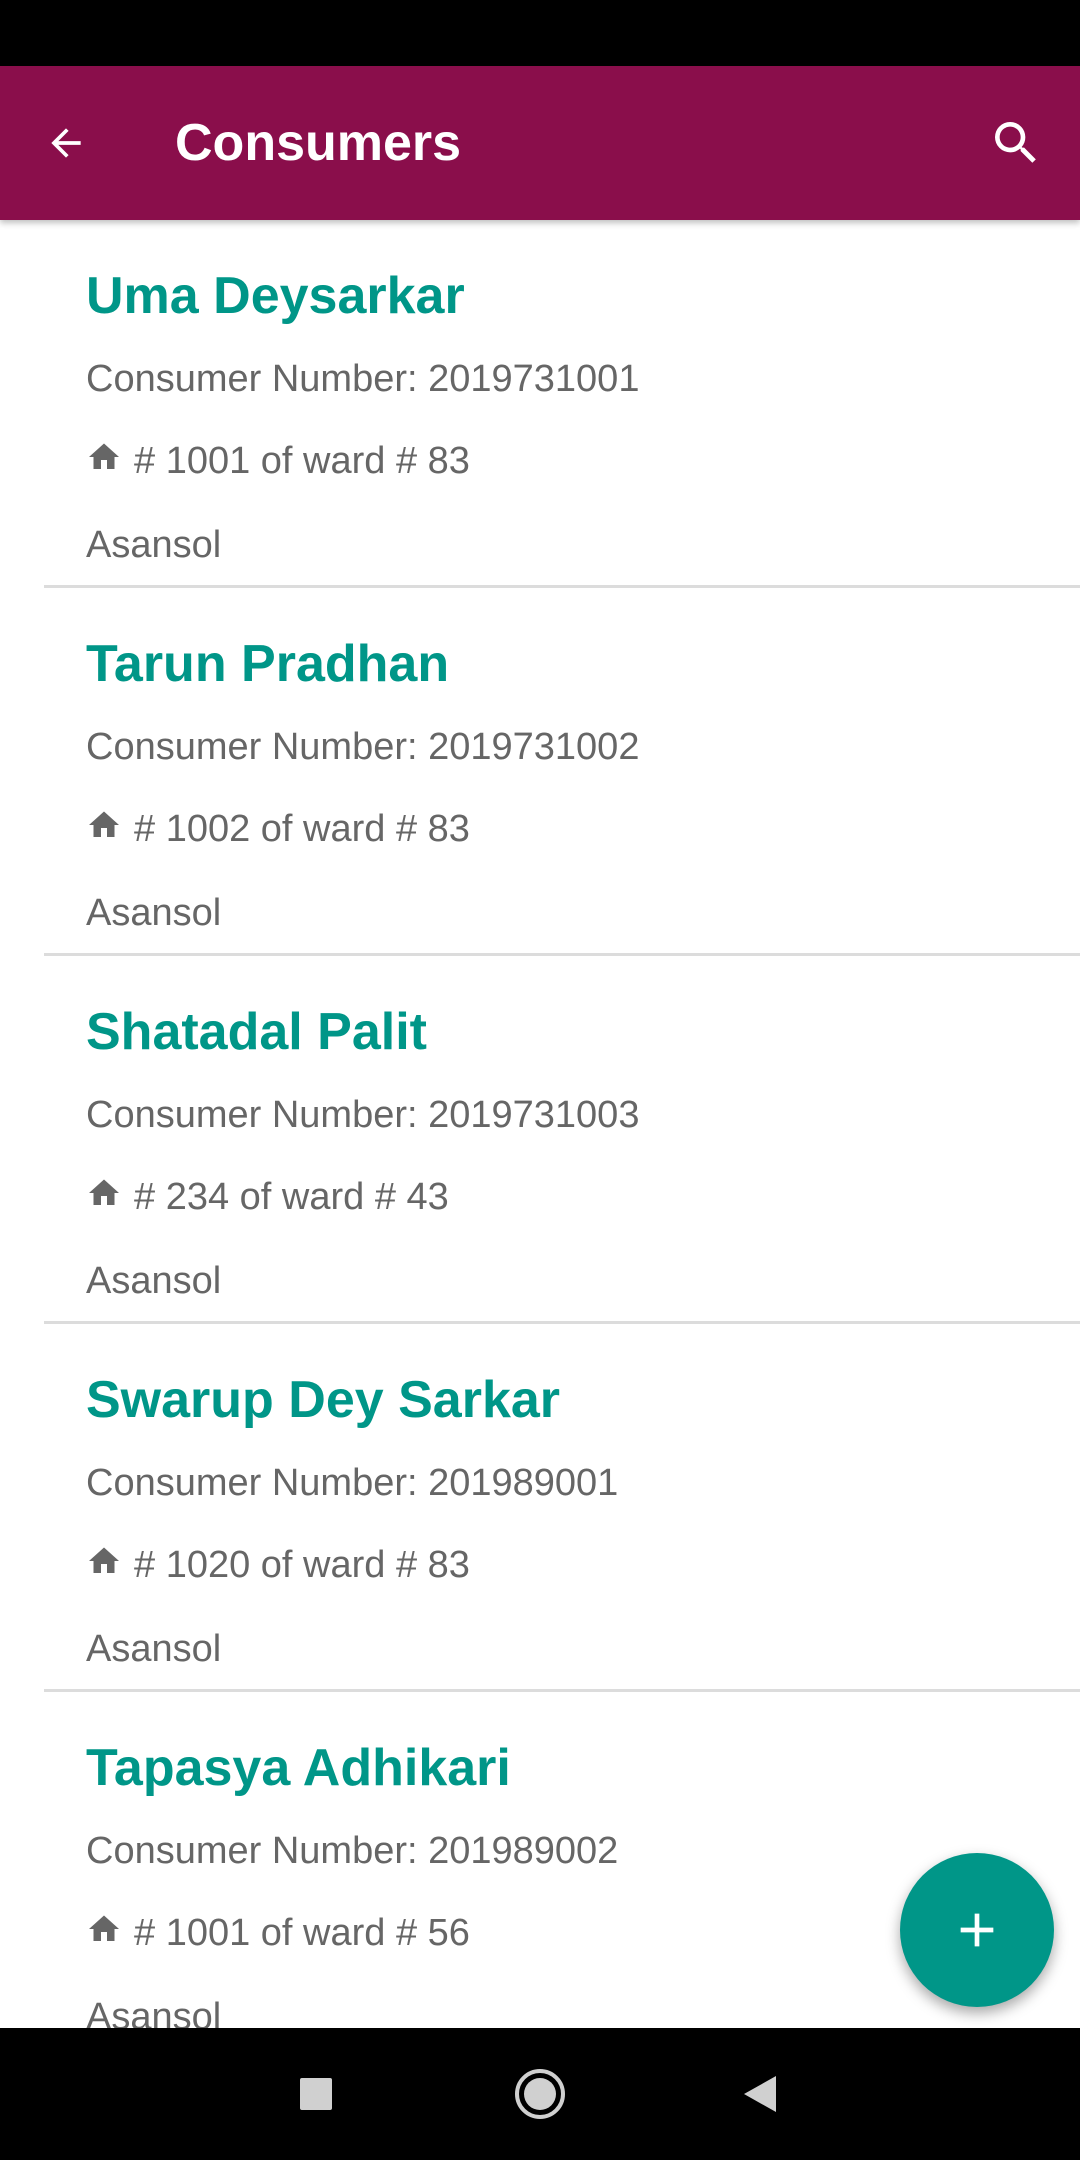  Describe the element at coordinates (363, 747) in the screenshot. I see `consumer-number: Consumer Number: 2019731002` at that location.